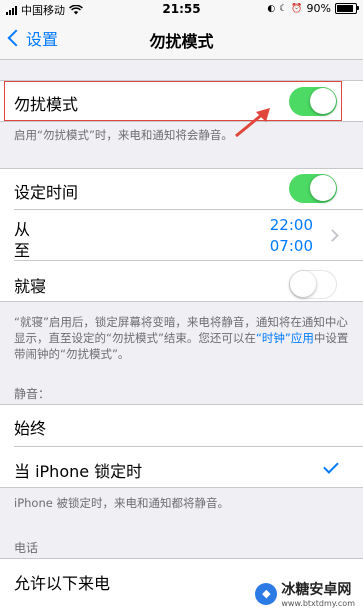  Describe the element at coordinates (297, 8) in the screenshot. I see `alarm-icon: ⏰` at that location.